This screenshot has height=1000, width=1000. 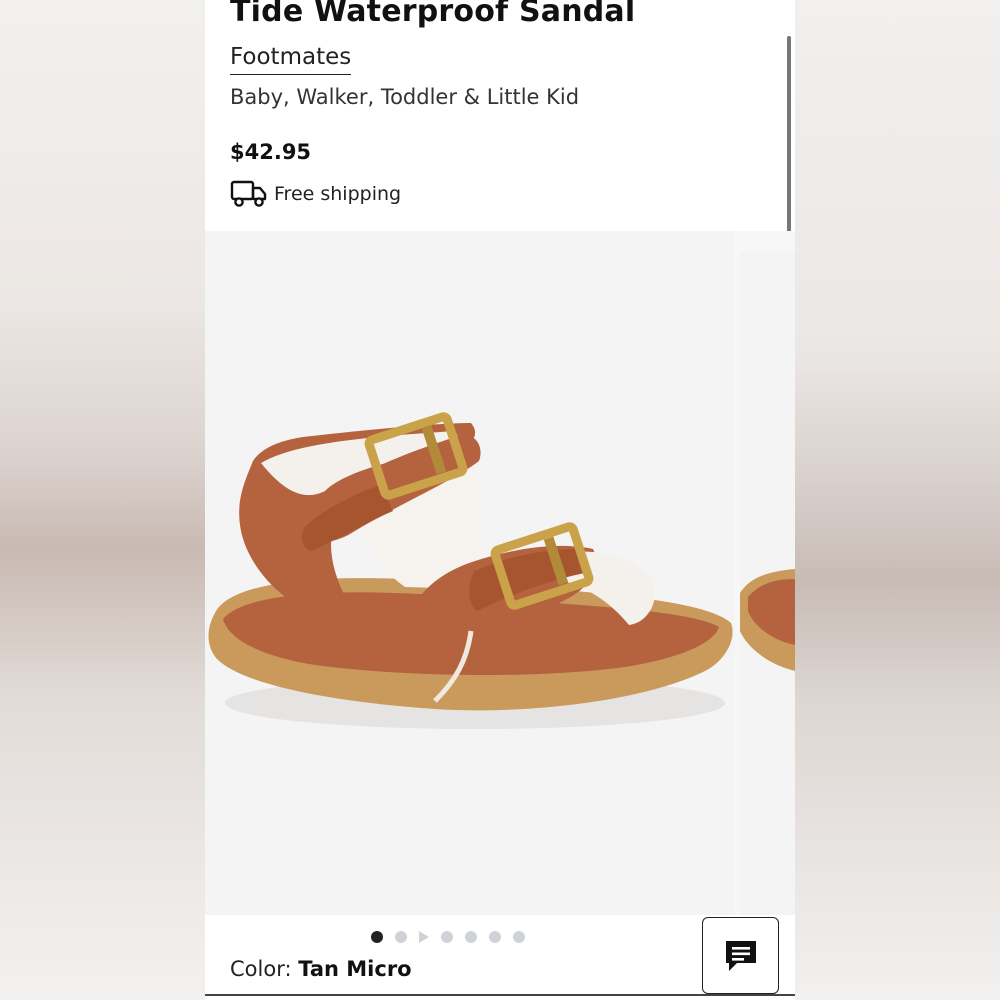 What do you see at coordinates (261, 969) in the screenshot?
I see `color-label: Color:` at bounding box center [261, 969].